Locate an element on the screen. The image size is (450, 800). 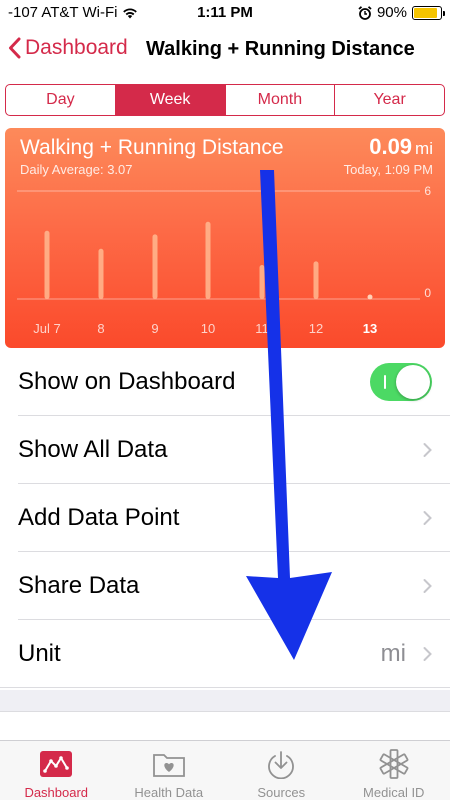
show-on-dashboard-toggle is located at coordinates (401, 382).